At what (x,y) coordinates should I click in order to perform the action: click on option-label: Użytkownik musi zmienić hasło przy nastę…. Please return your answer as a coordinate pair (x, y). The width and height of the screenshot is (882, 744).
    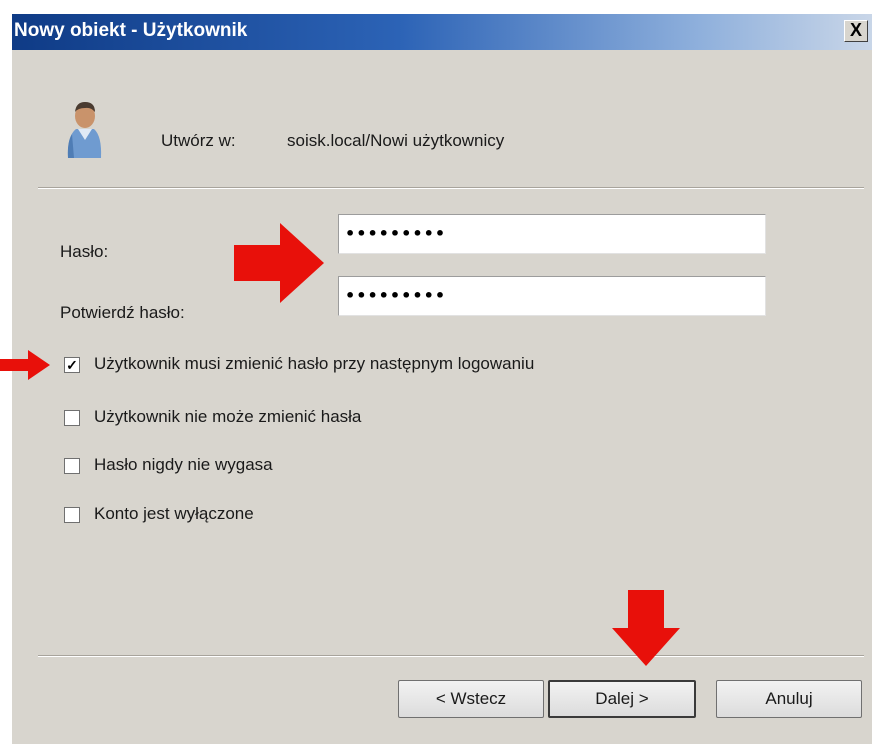
    Looking at the image, I should click on (314, 363).